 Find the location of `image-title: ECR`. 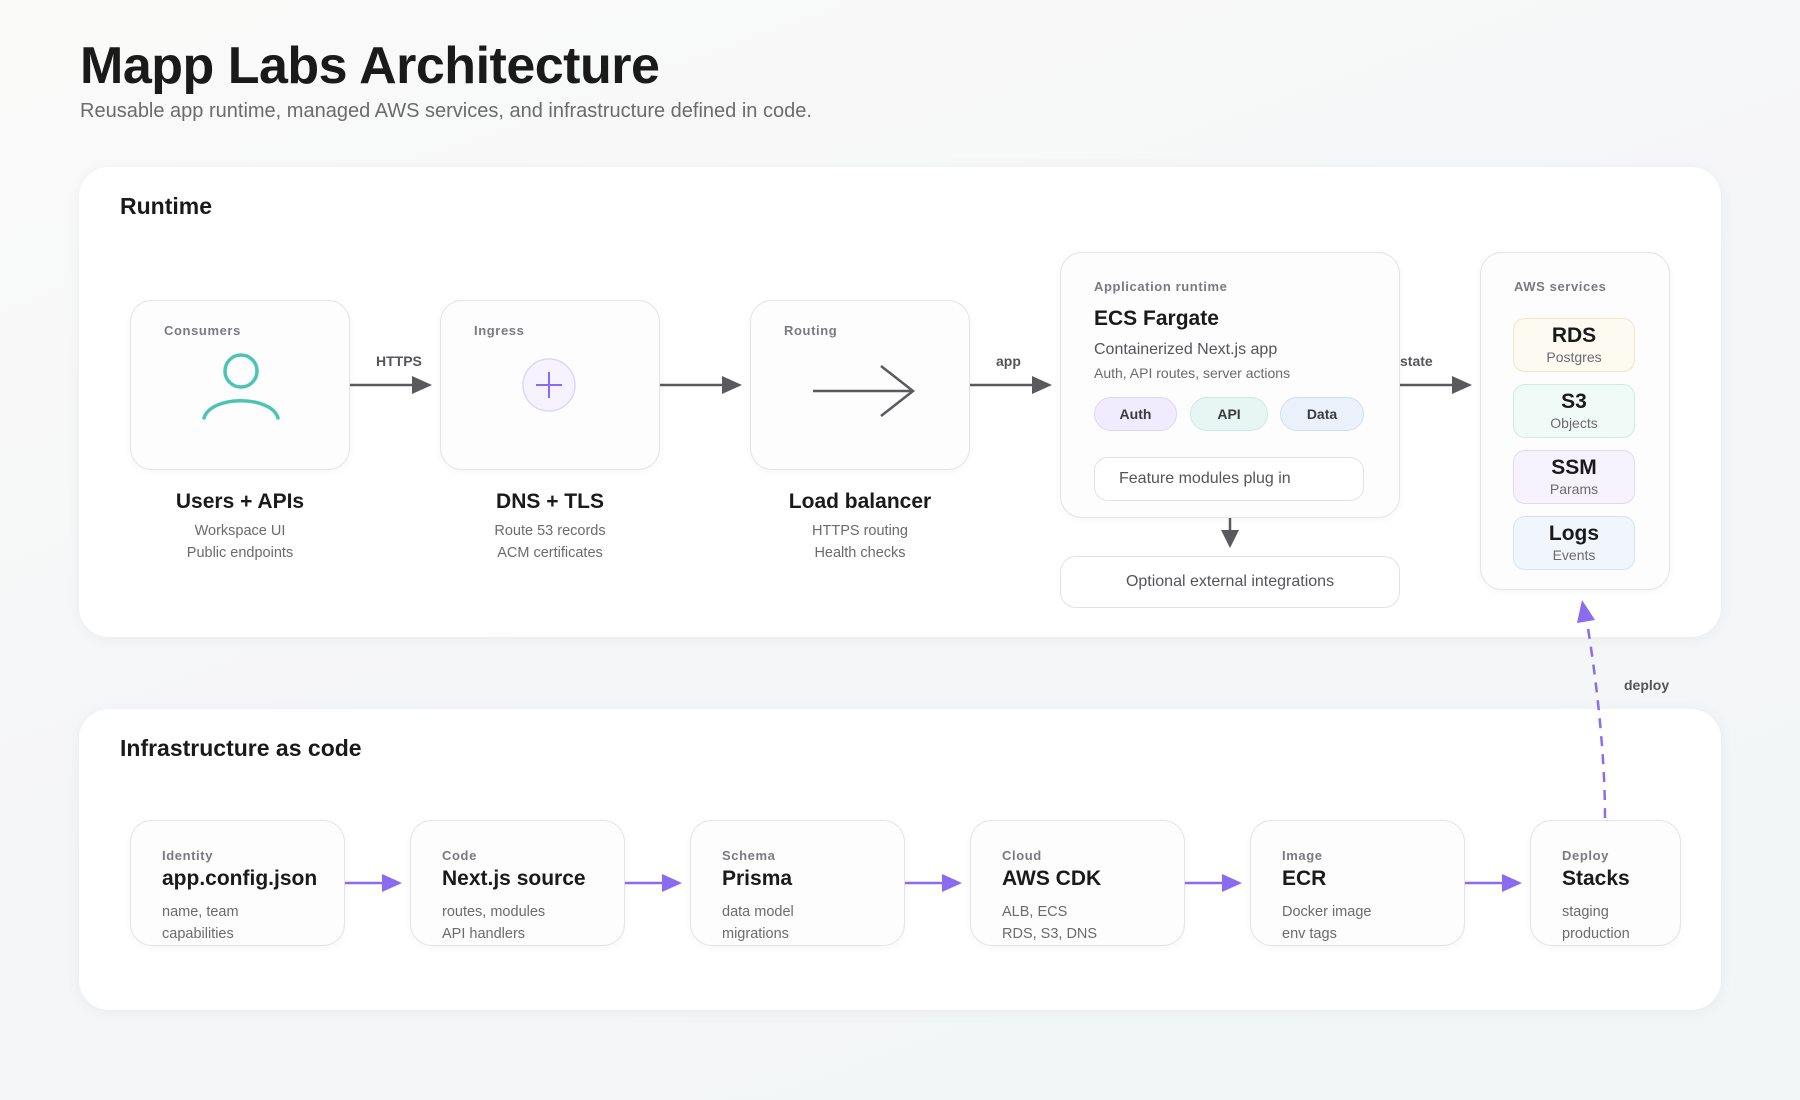

image-title: ECR is located at coordinates (1304, 878).